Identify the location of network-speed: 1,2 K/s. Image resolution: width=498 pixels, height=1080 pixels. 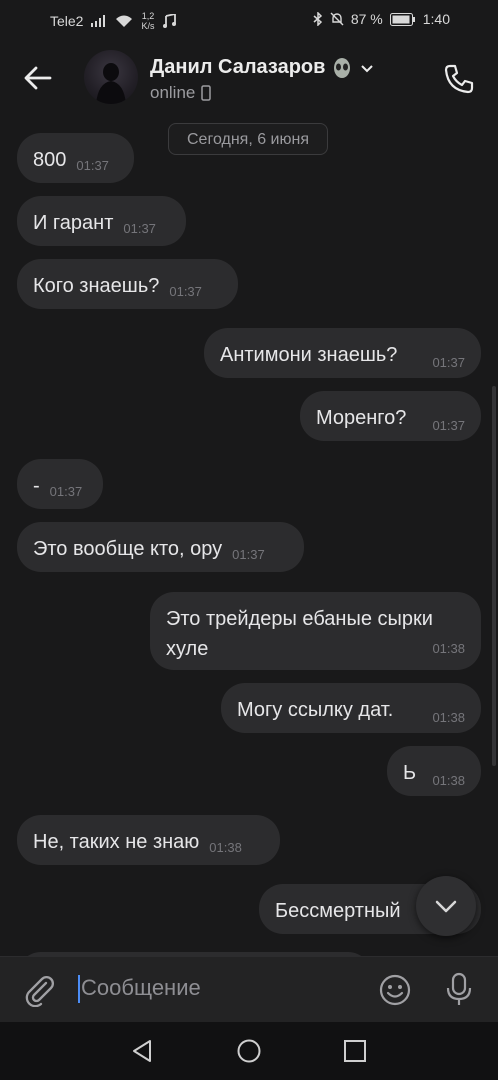
(148, 21).